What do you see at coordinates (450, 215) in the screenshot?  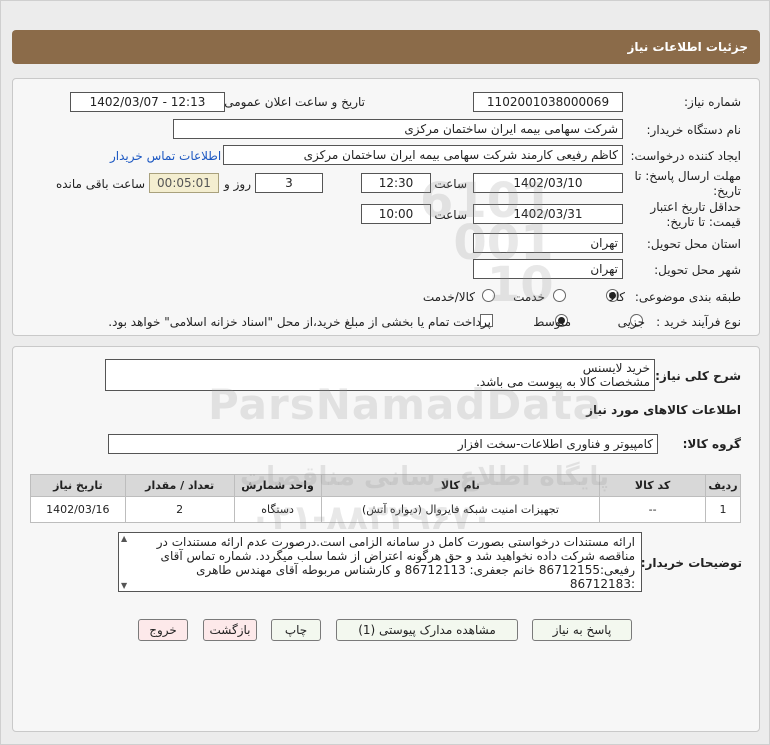 I see `validity-time-label: ساعت` at bounding box center [450, 215].